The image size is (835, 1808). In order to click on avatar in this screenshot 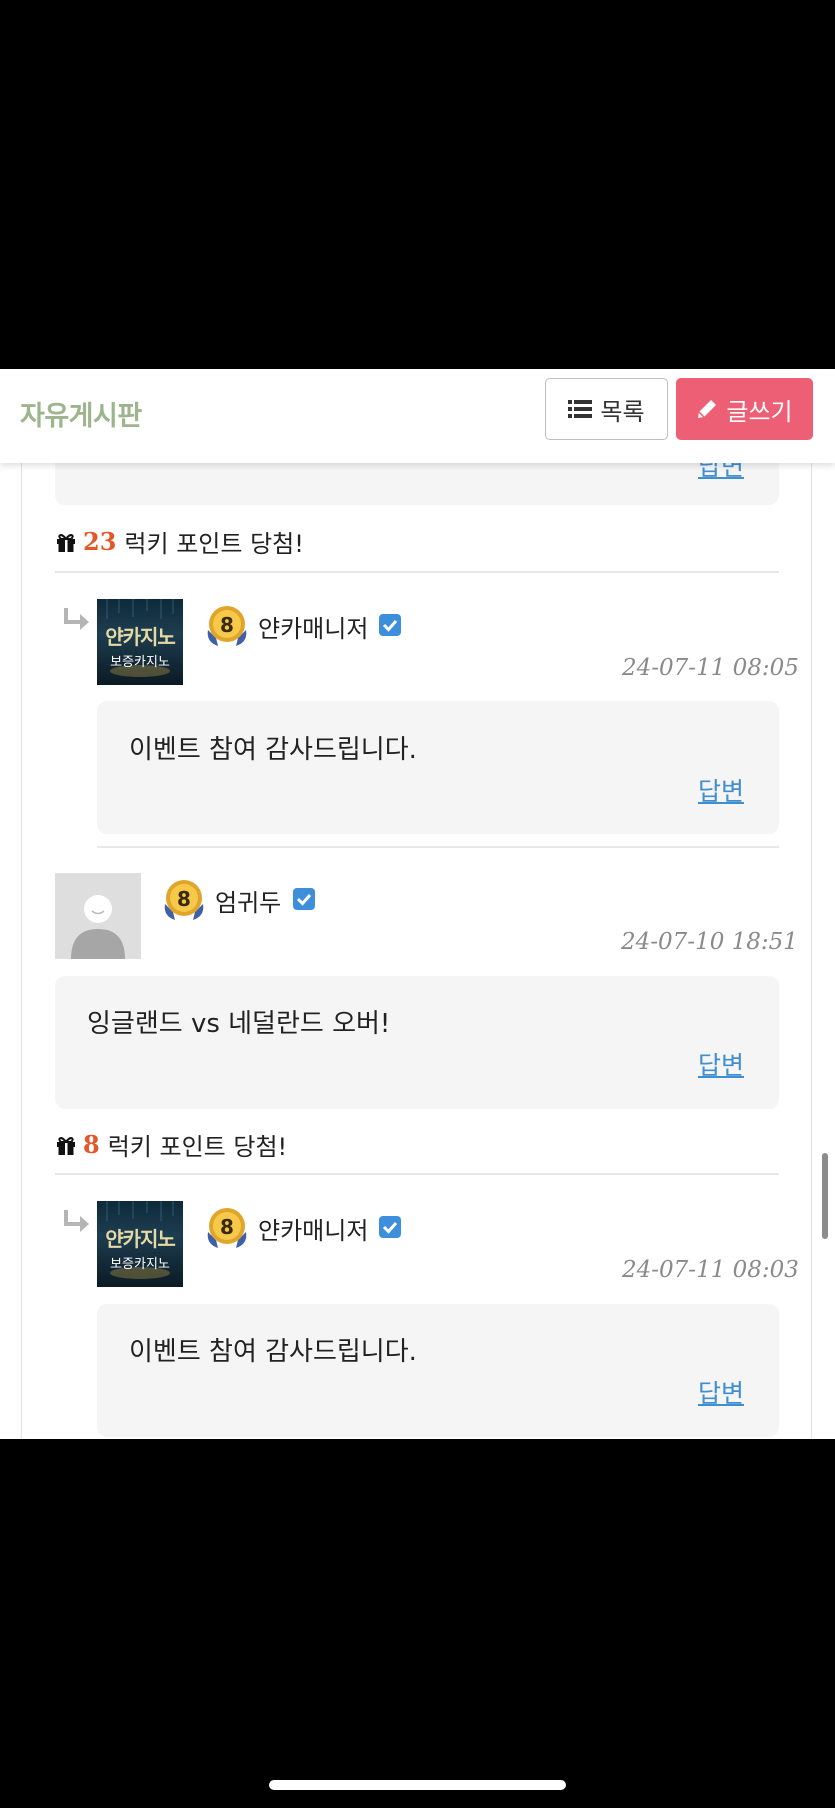, I will do `click(98, 916)`.